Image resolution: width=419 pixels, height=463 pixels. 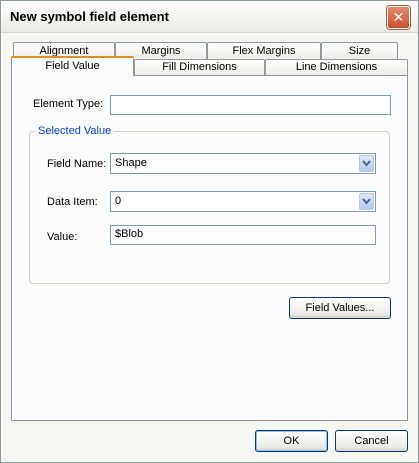 I want to click on value-label: Value:, so click(x=62, y=237).